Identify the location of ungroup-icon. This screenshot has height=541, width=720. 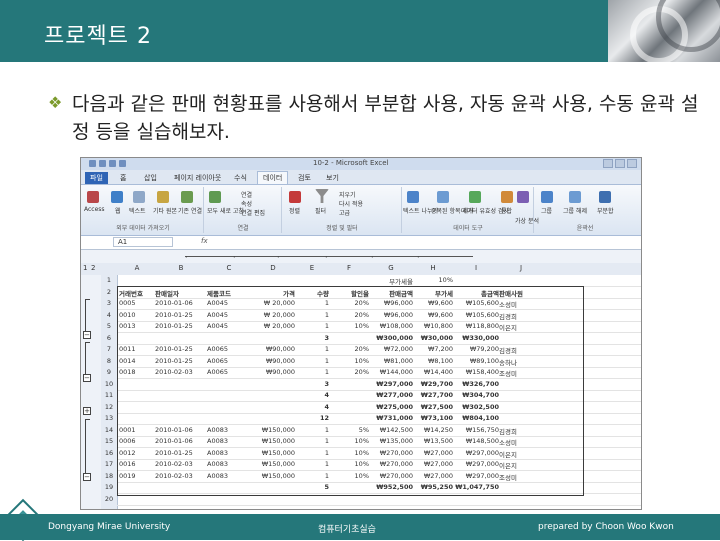
(575, 197).